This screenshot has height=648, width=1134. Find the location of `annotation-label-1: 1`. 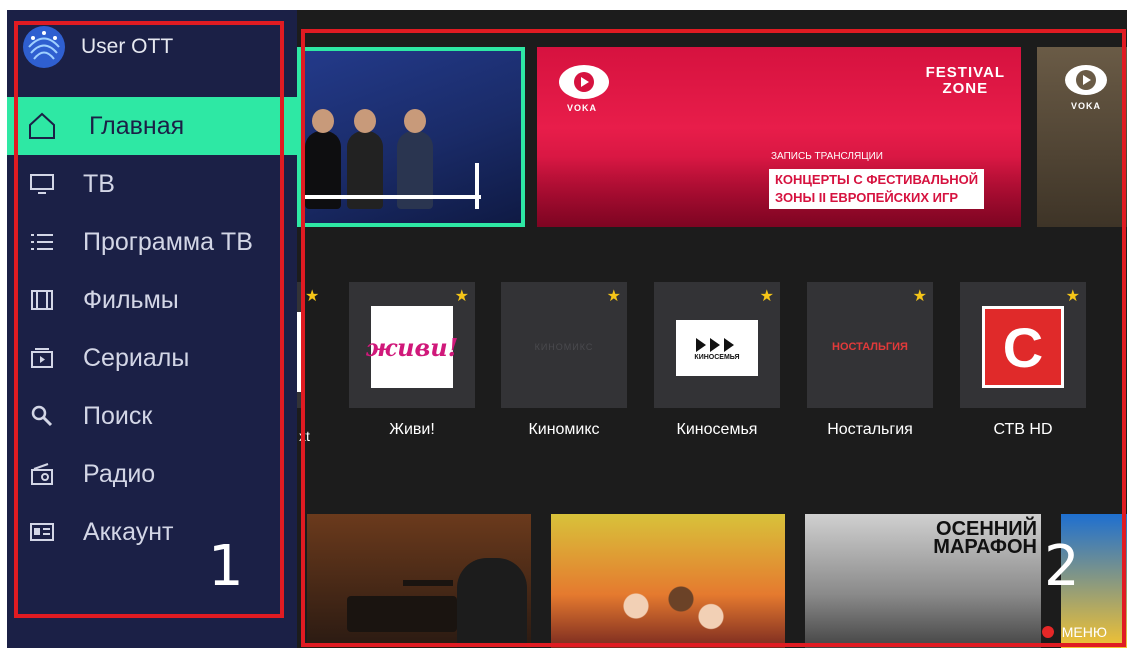

annotation-label-1: 1 is located at coordinates (226, 566).